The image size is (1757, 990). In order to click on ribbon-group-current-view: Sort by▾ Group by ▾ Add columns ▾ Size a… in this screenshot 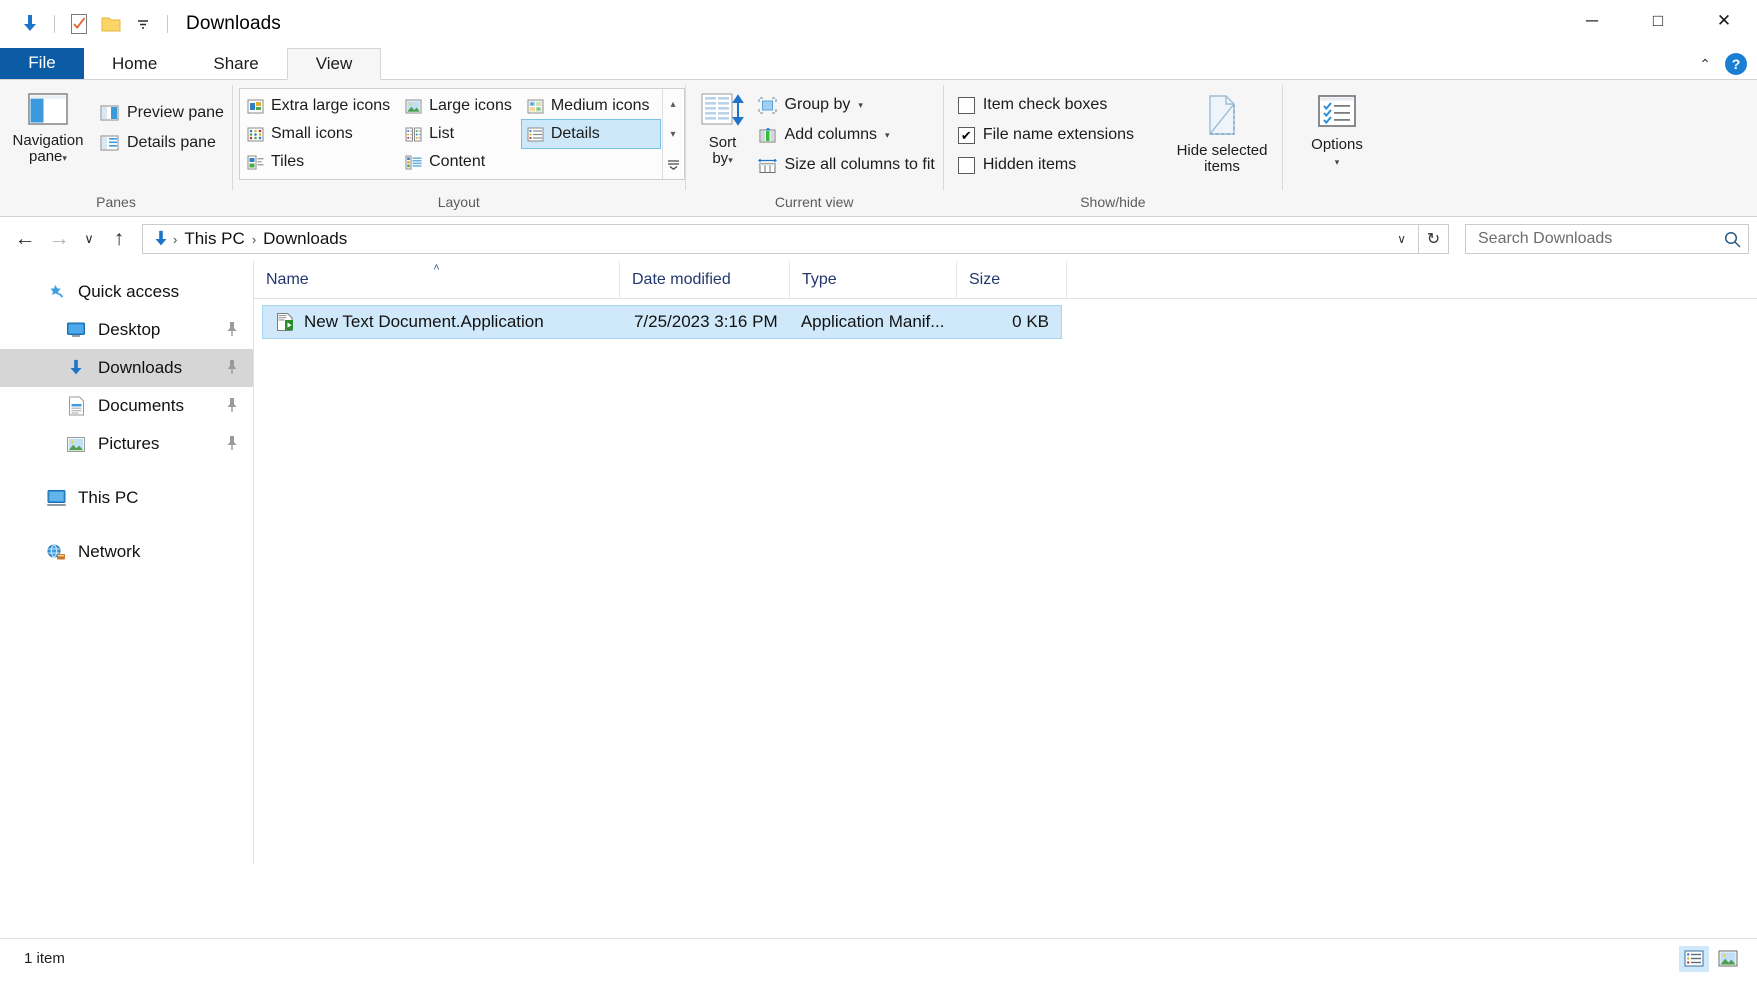, I will do `click(814, 148)`.